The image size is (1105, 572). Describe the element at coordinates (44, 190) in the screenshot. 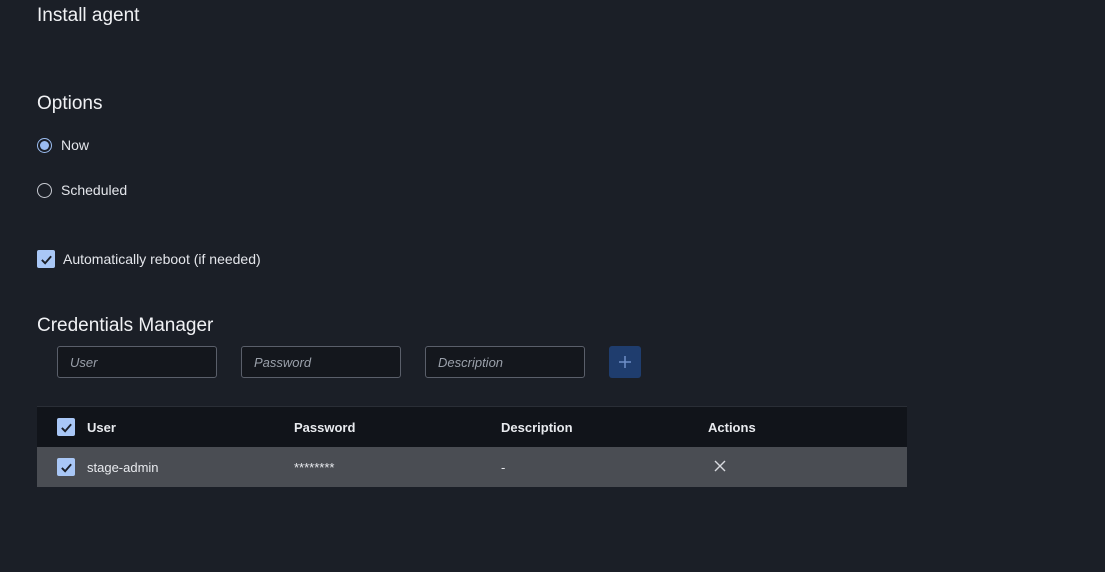

I see `radio-scheduled-indicator` at that location.